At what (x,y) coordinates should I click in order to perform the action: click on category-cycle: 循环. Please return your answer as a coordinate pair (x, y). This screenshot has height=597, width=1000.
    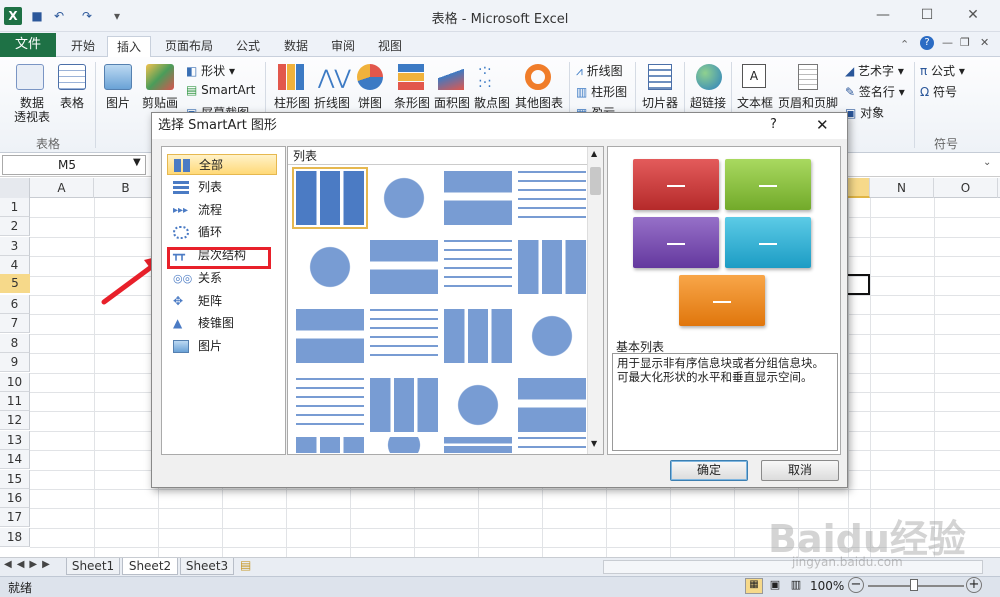
    Looking at the image, I should click on (222, 232).